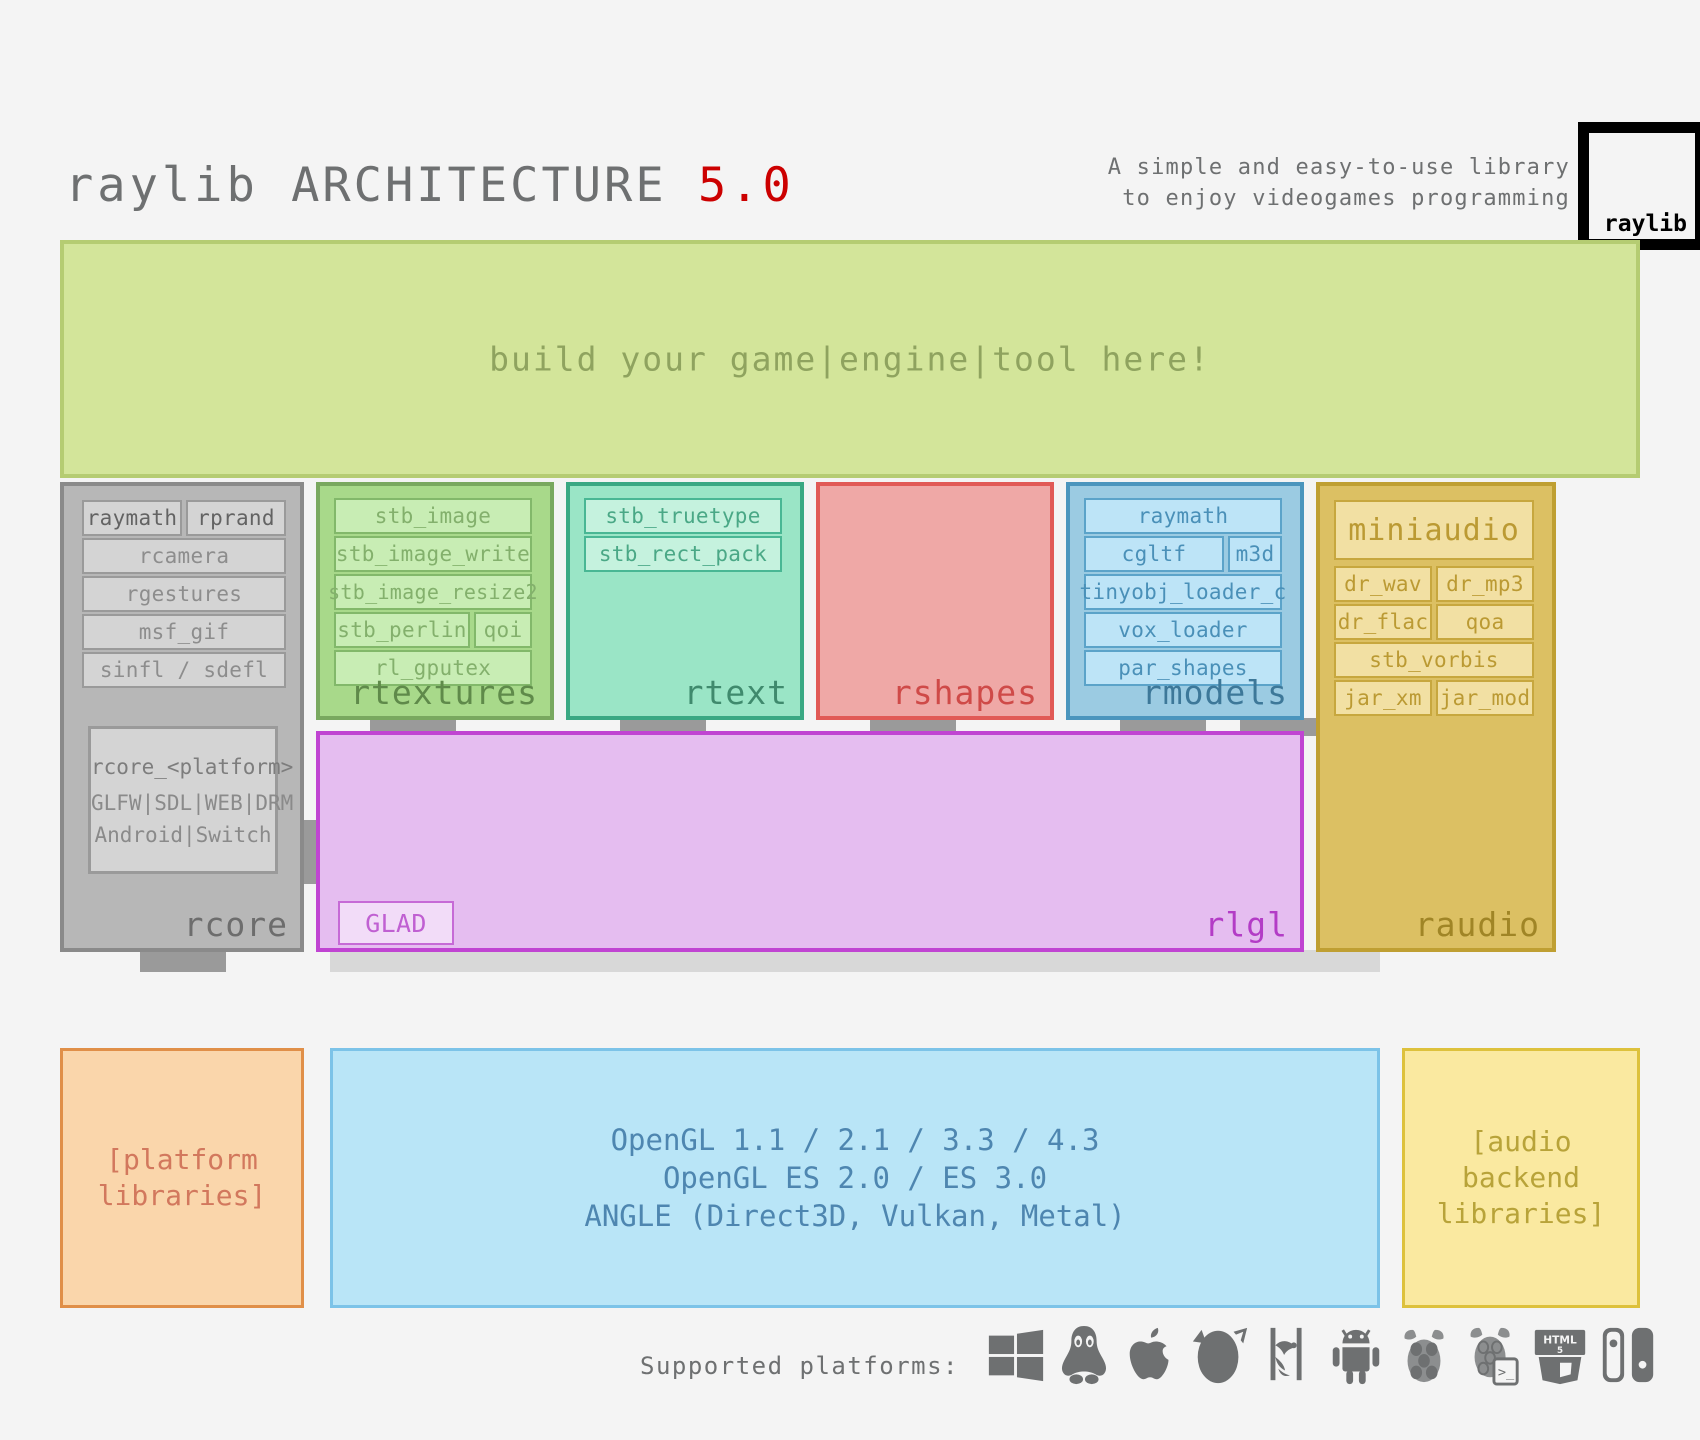 The height and width of the screenshot is (1440, 1700). What do you see at coordinates (1477, 924) in the screenshot?
I see `module-label-raudio: raudio` at bounding box center [1477, 924].